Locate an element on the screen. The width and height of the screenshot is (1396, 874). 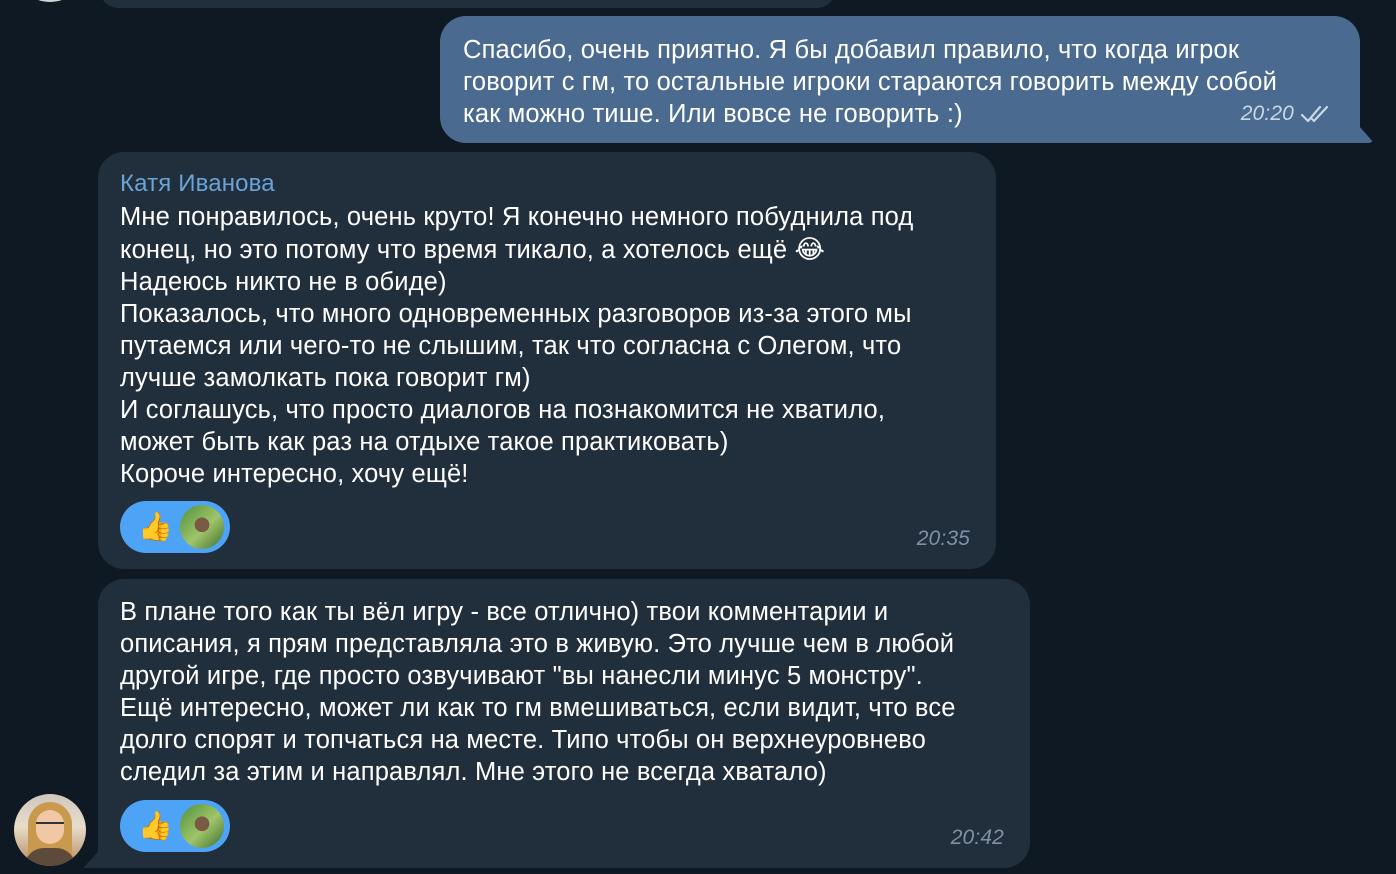
message-time: 20:42 is located at coordinates (977, 837).